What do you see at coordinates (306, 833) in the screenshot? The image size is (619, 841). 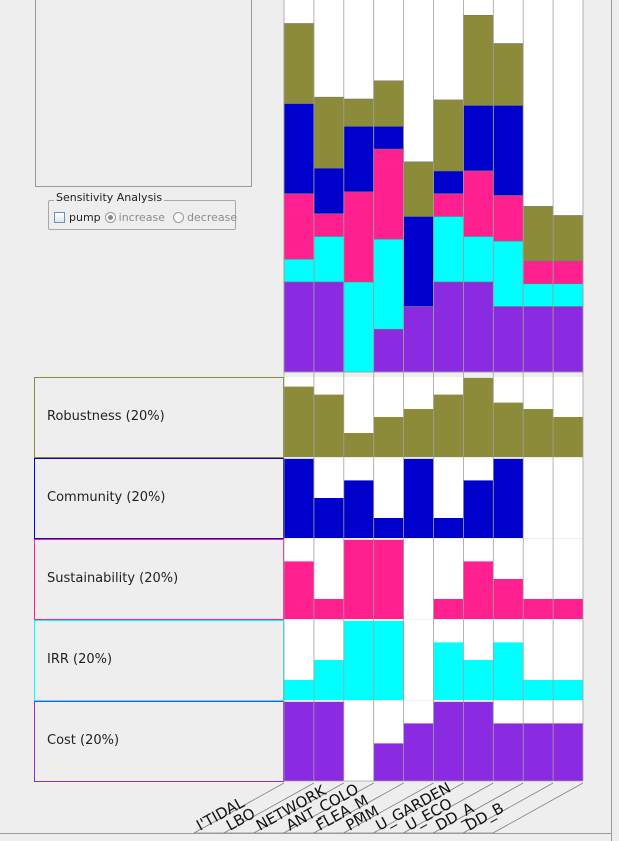 I see `window-edge-bottom` at bounding box center [306, 833].